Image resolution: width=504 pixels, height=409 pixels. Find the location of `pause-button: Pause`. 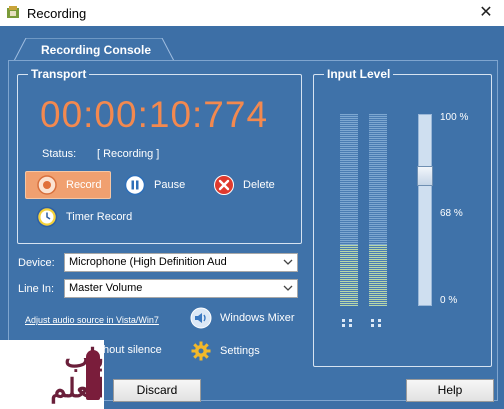

pause-button: Pause is located at coordinates (154, 185).